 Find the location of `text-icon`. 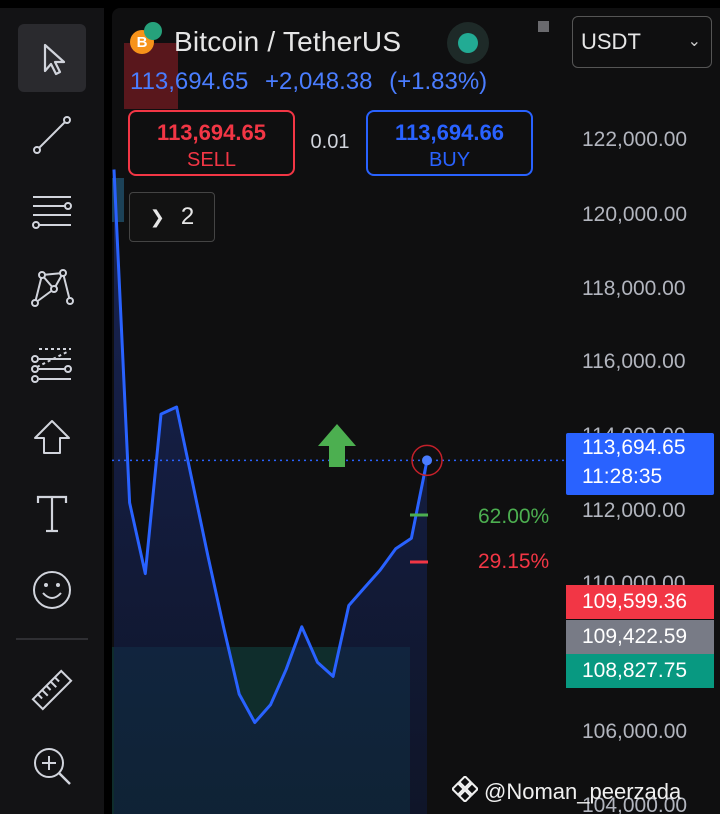

text-icon is located at coordinates (52, 514).